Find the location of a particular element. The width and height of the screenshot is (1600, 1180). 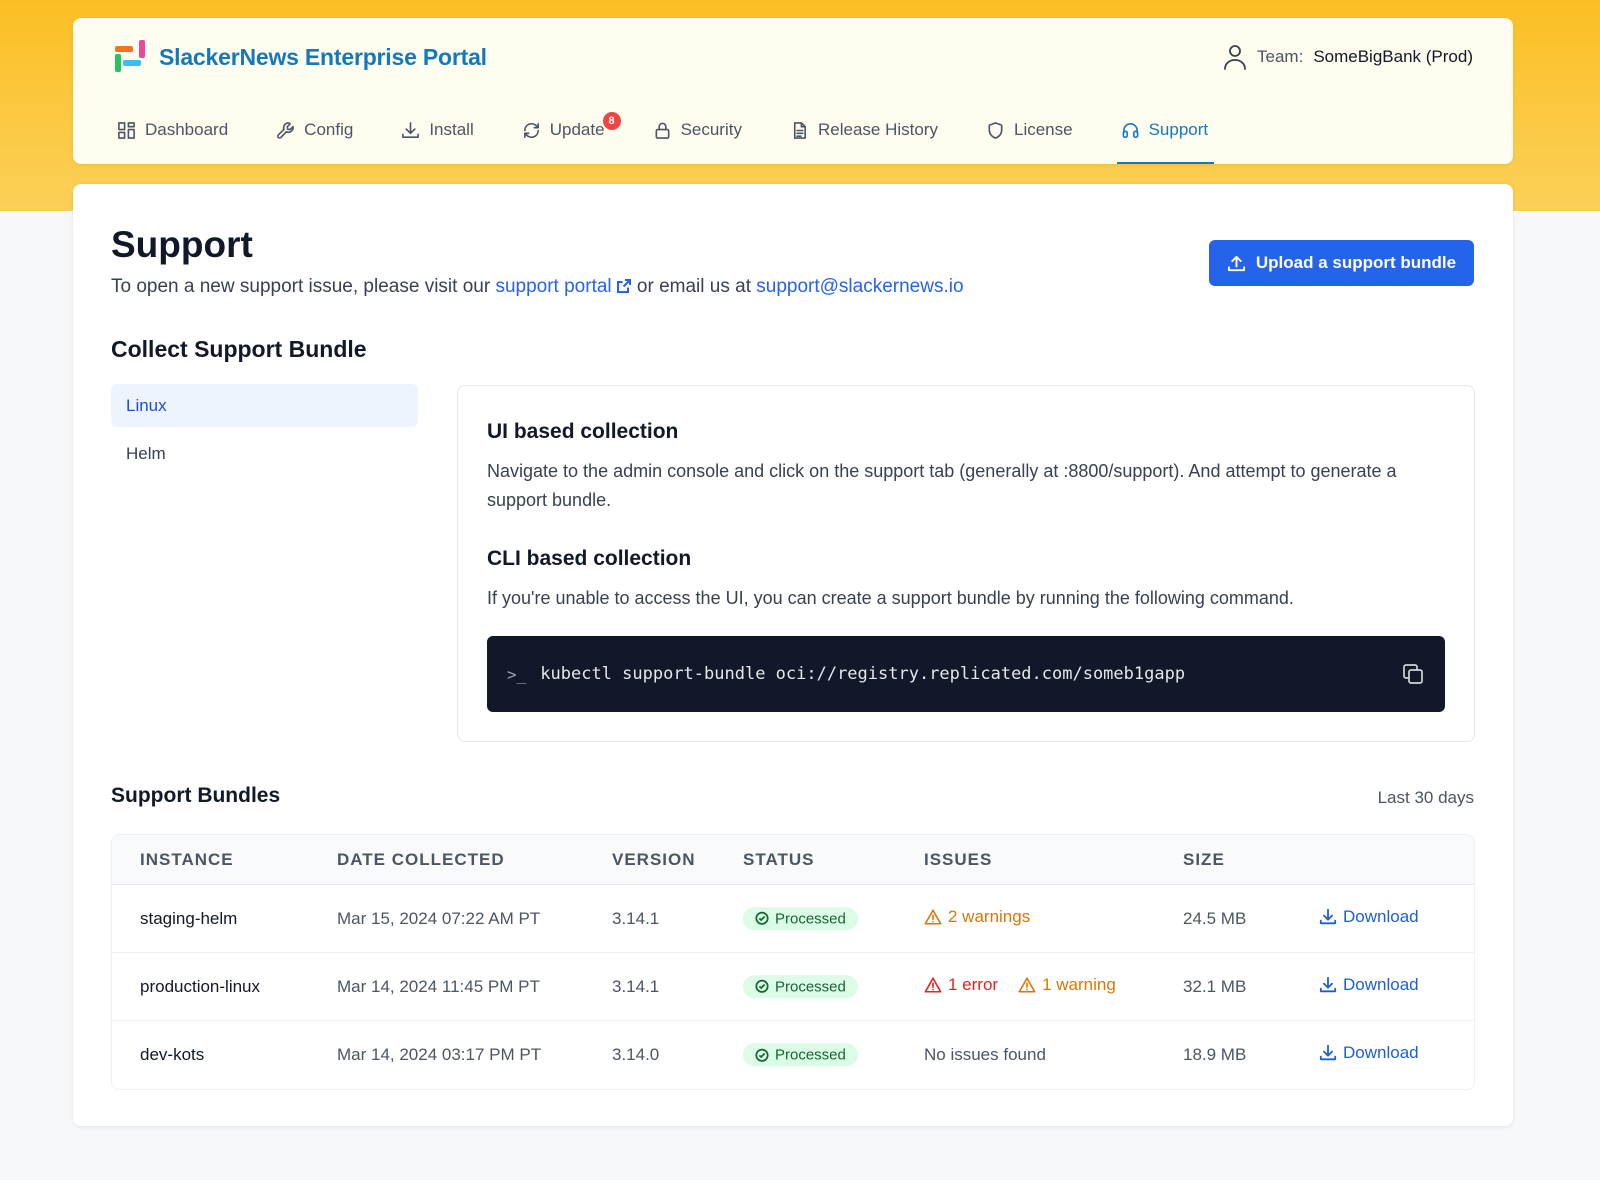

date-collected: Mar 15, 2024 07:22 AM PT is located at coordinates (439, 918).